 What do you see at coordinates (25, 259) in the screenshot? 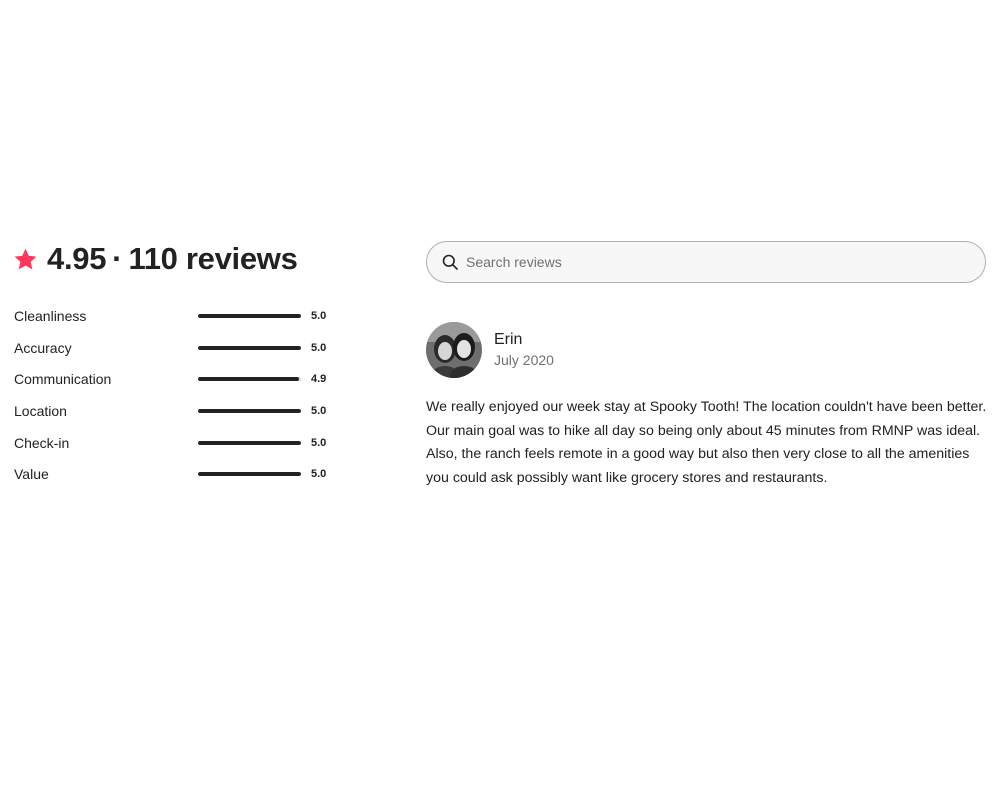
I see `star-icon` at bounding box center [25, 259].